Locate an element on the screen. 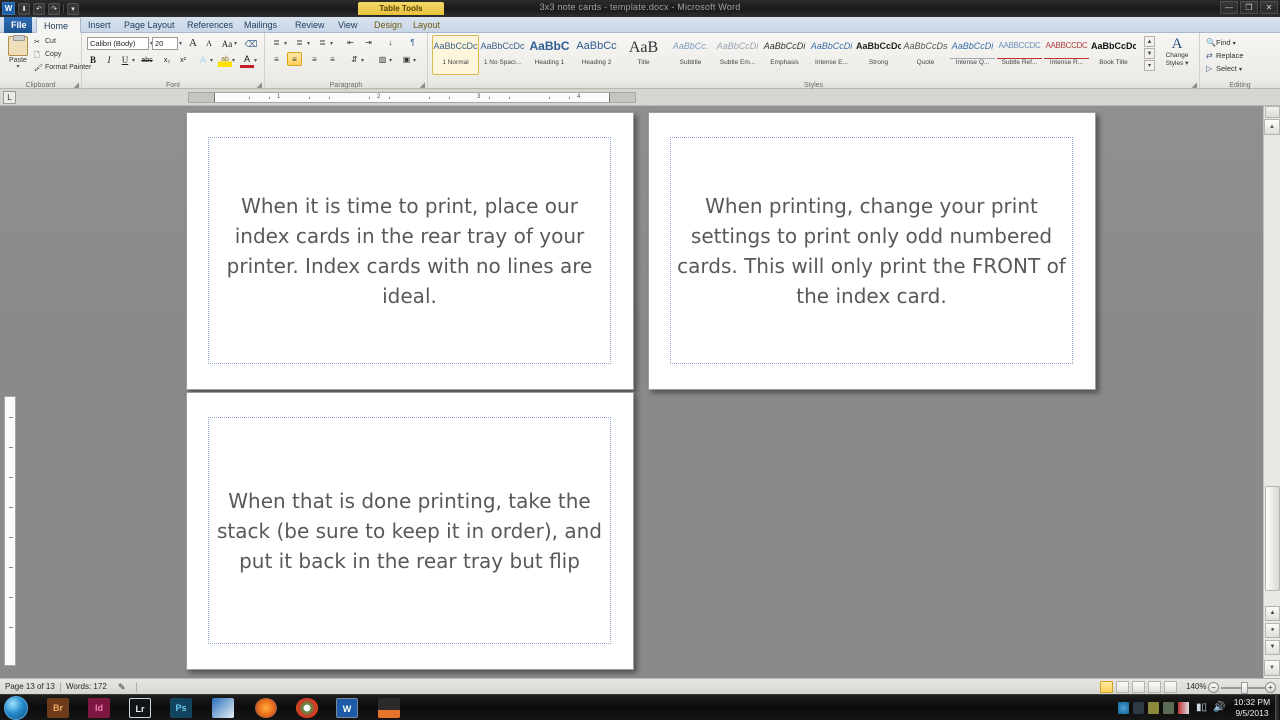 Image resolution: width=1280 pixels, height=720 pixels. justify-button: ≡ is located at coordinates (332, 60).